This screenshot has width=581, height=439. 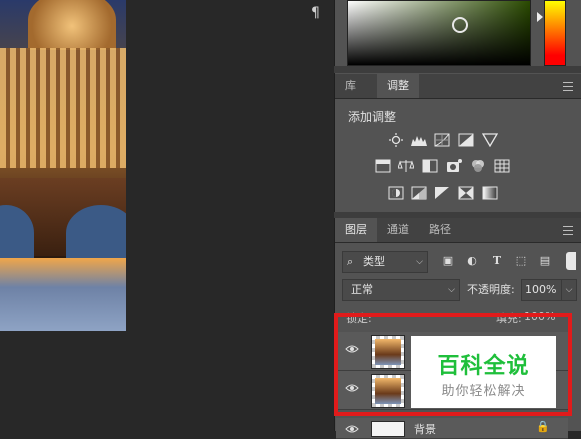 I want to click on paragraph-icon: ¶, so click(x=319, y=13).